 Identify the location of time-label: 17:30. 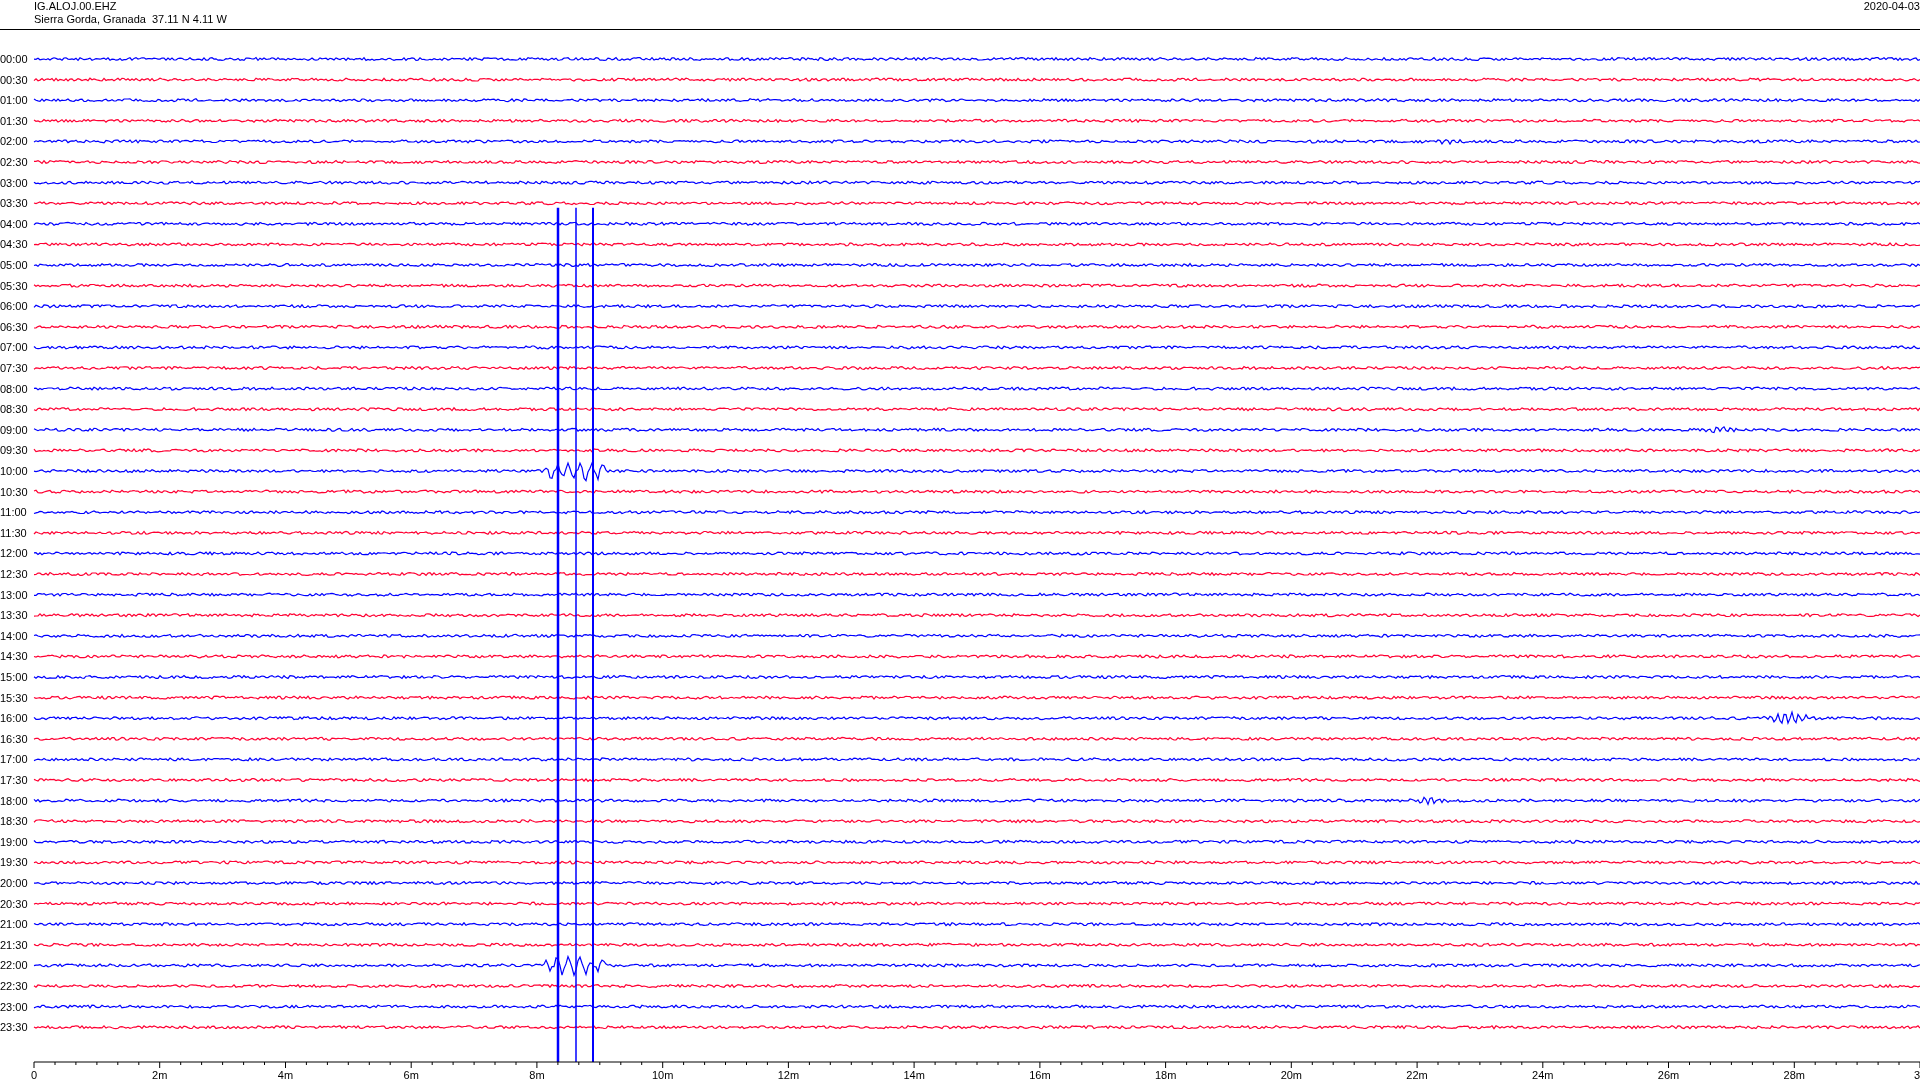
(14, 780).